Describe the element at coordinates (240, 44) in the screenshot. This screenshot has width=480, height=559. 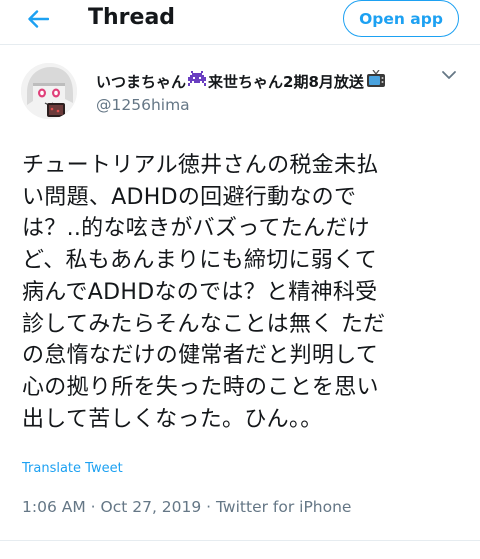
I see `header-divider` at that location.